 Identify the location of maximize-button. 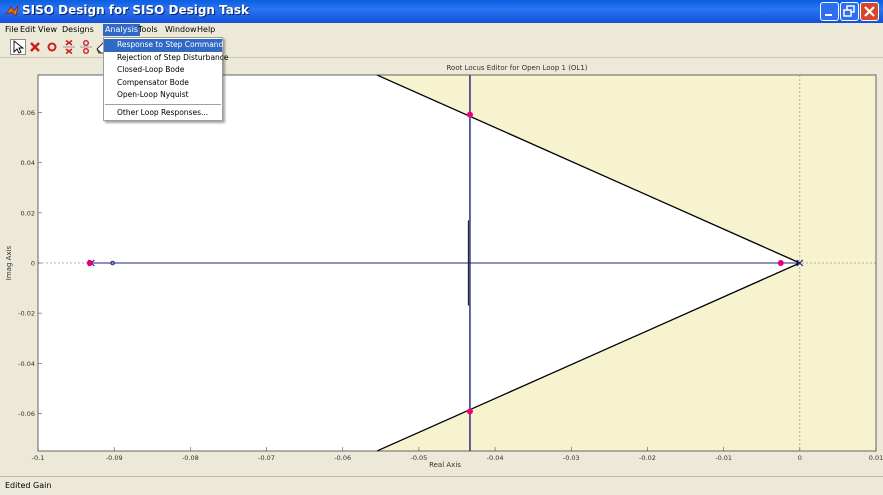
(849, 11).